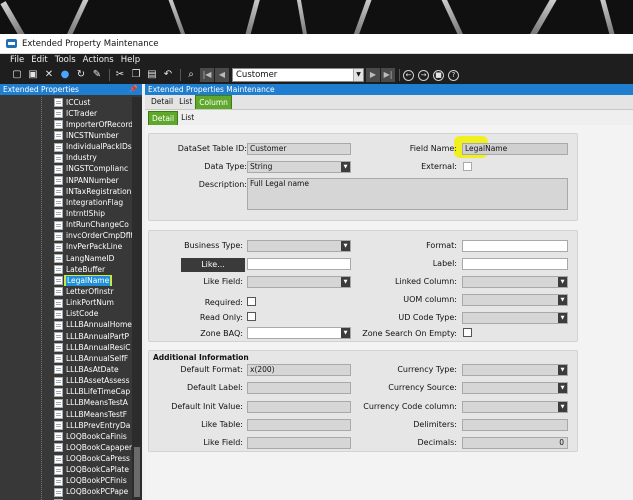 Image resolution: width=633 pixels, height=500 pixels. Describe the element at coordinates (66, 236) in the screenshot. I see `tree-item: invcOrderCmpDflt` at that location.